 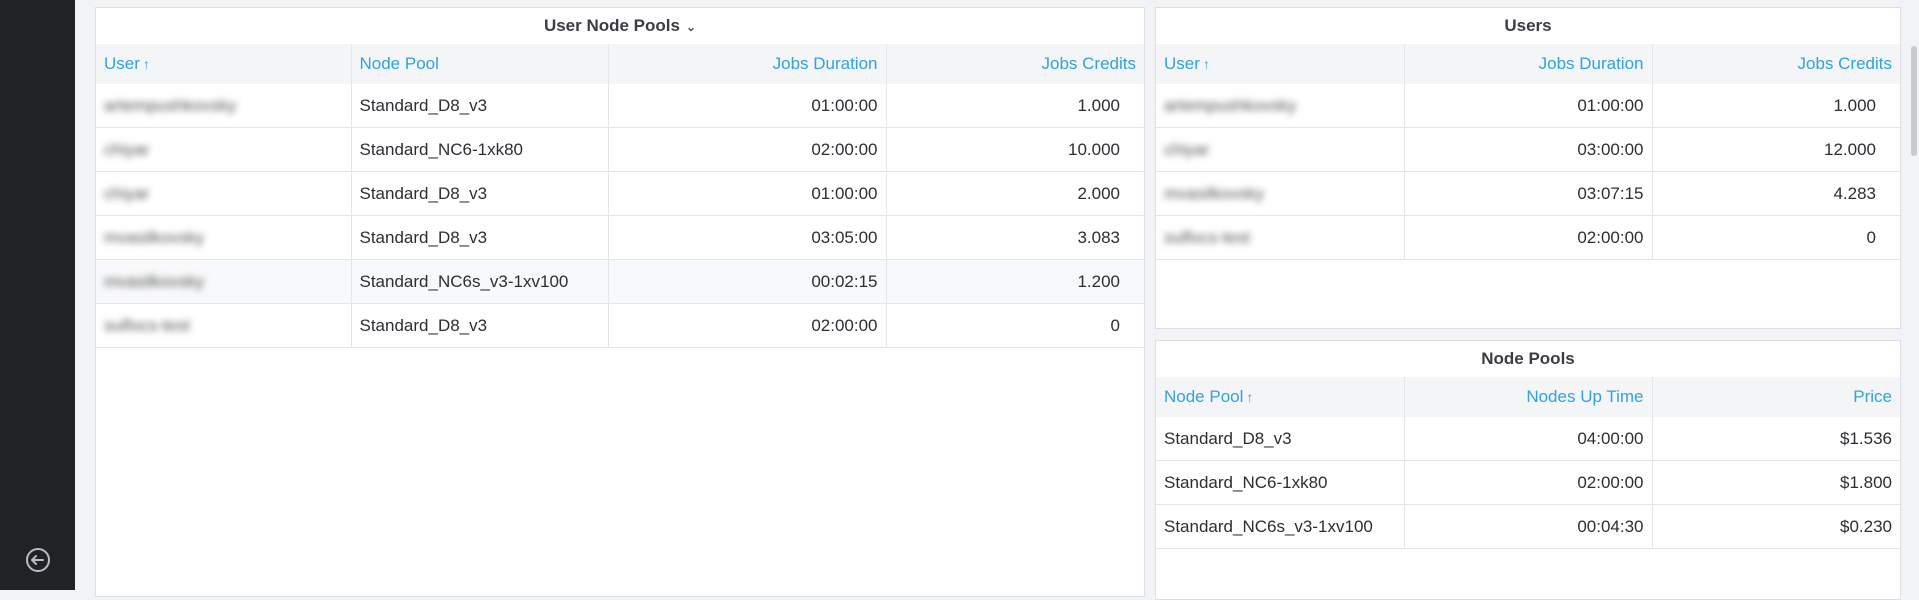 I want to click on jobs-credits-cell: 4.283, so click(x=1776, y=193).